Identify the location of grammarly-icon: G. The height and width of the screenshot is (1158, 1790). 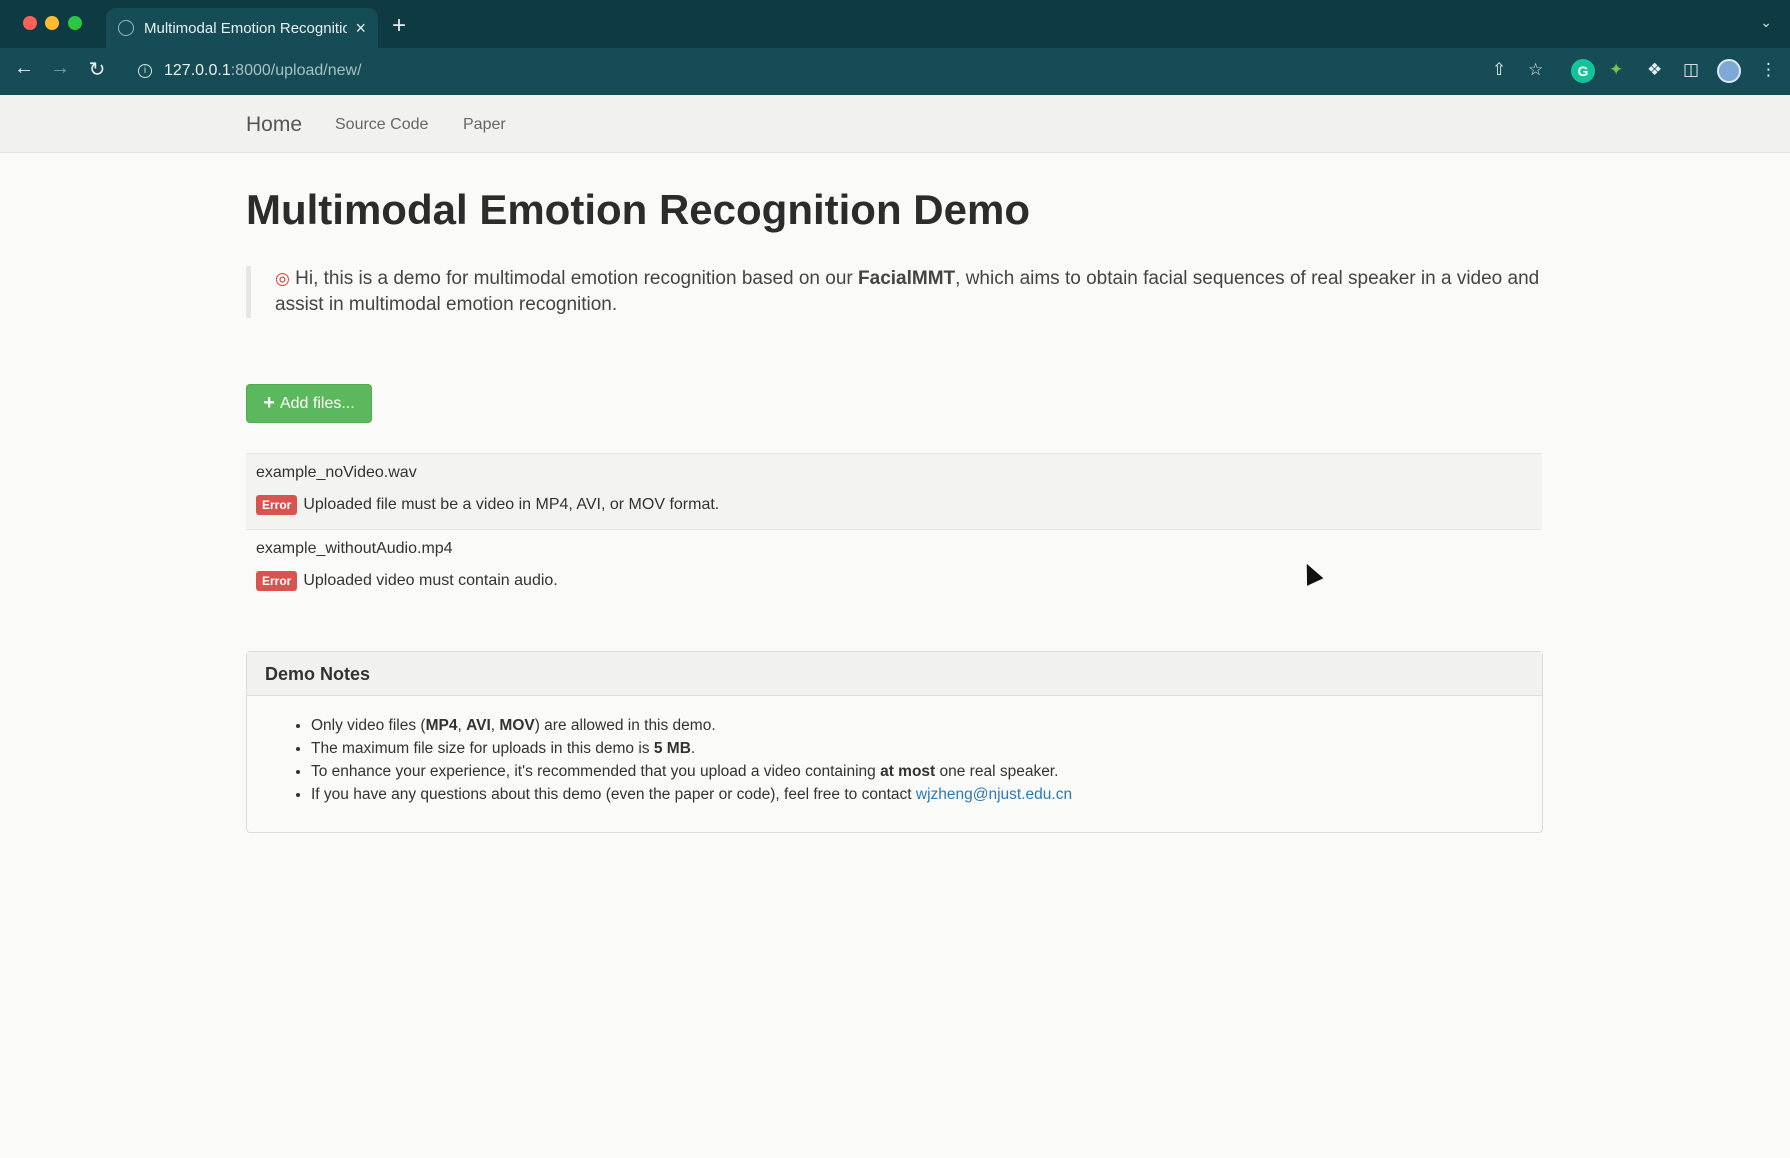
(1583, 71).